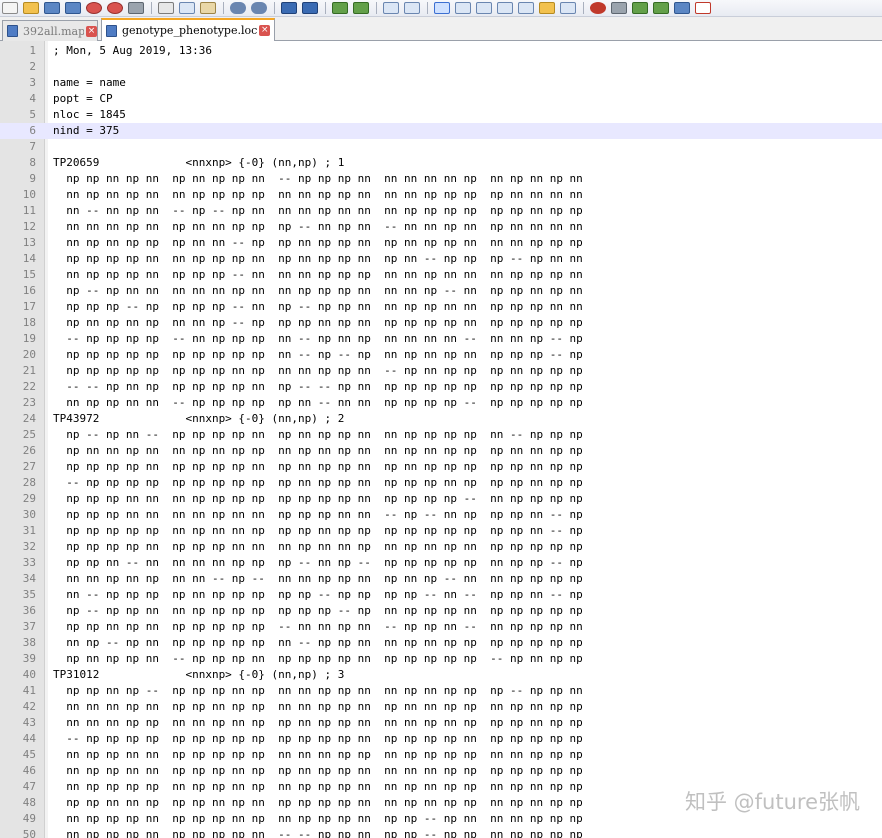  What do you see at coordinates (52, 8) in the screenshot?
I see `save-icon` at bounding box center [52, 8].